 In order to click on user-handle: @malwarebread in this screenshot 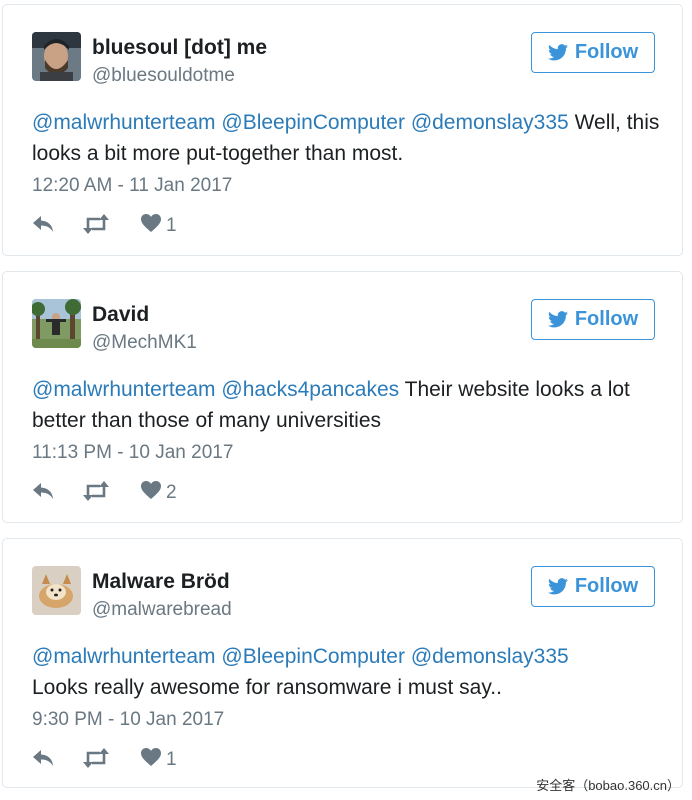, I will do `click(162, 610)`.